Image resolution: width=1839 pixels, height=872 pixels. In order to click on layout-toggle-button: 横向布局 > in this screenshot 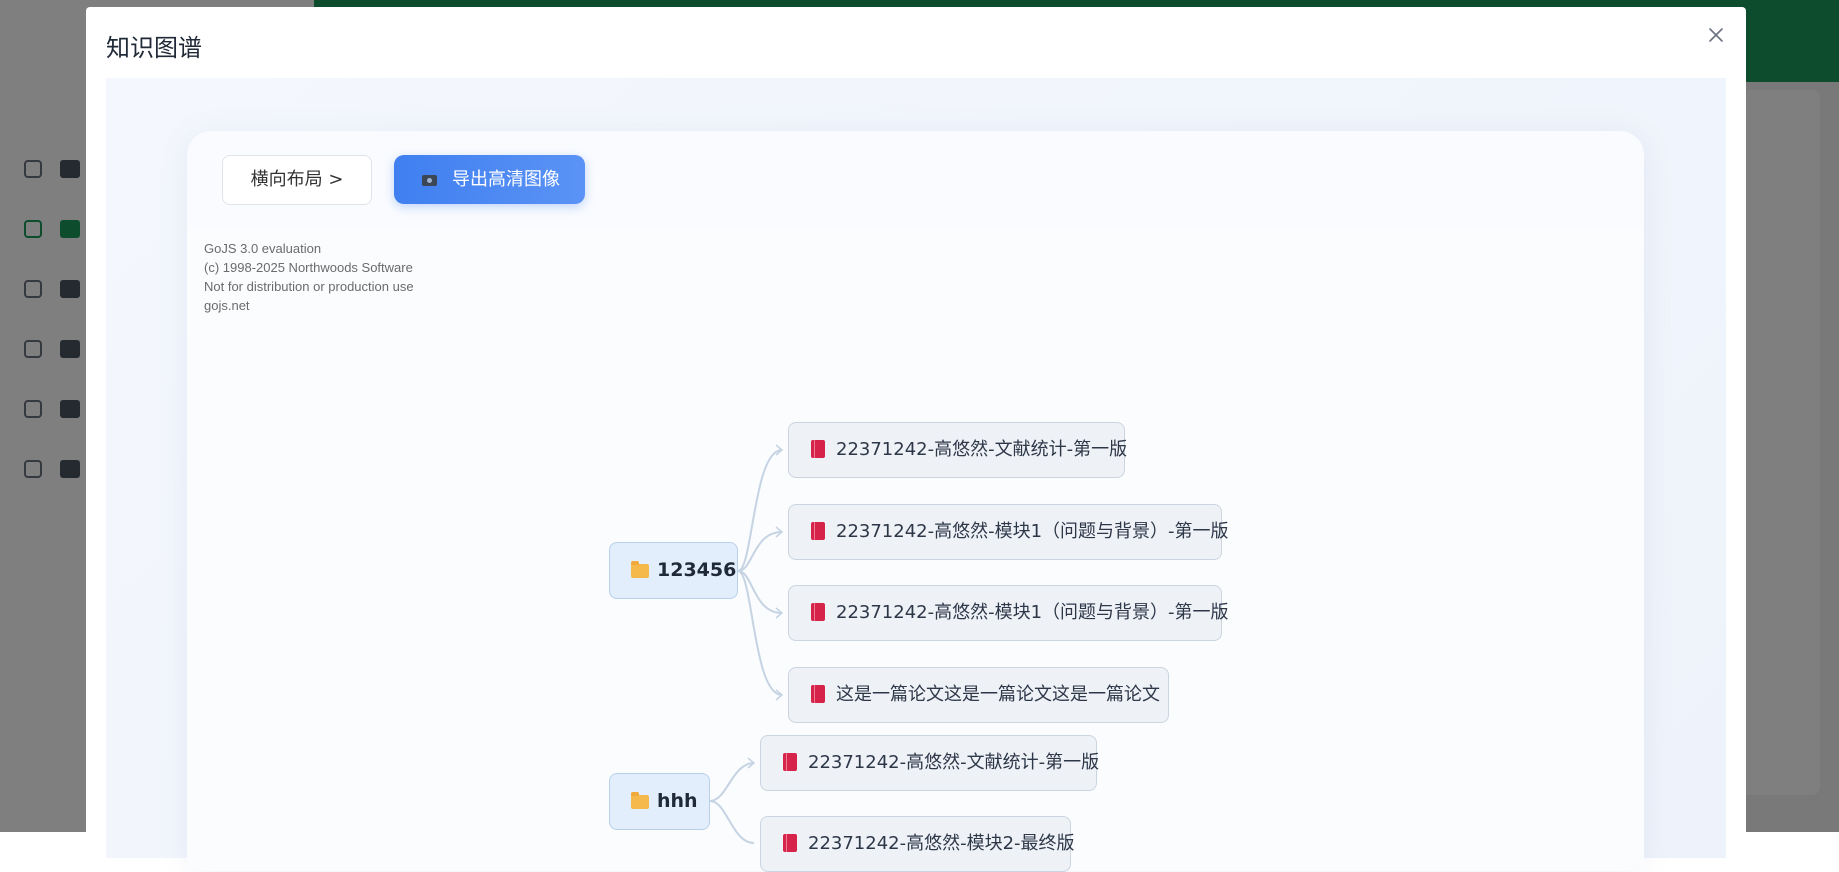, I will do `click(297, 180)`.